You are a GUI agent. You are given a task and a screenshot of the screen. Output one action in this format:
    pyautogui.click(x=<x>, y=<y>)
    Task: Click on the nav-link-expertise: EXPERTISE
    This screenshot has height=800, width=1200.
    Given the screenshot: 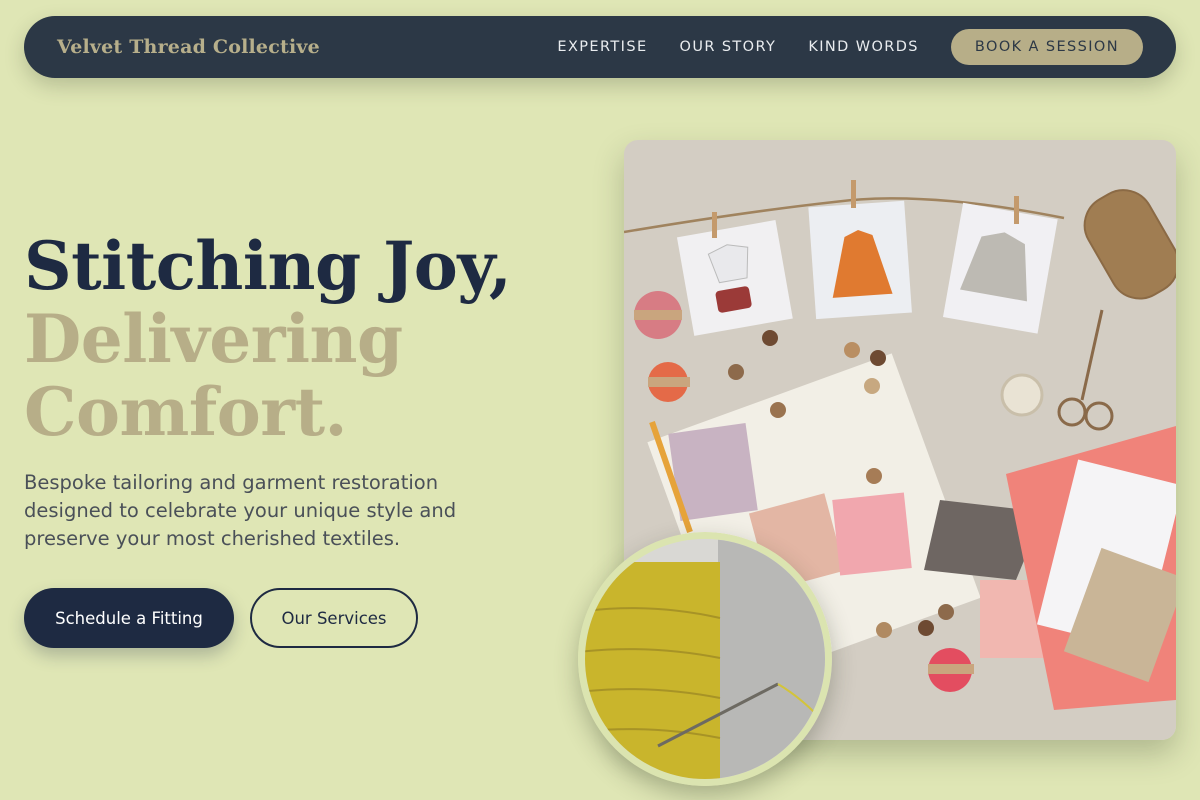 What is the action you would take?
    pyautogui.click(x=602, y=47)
    